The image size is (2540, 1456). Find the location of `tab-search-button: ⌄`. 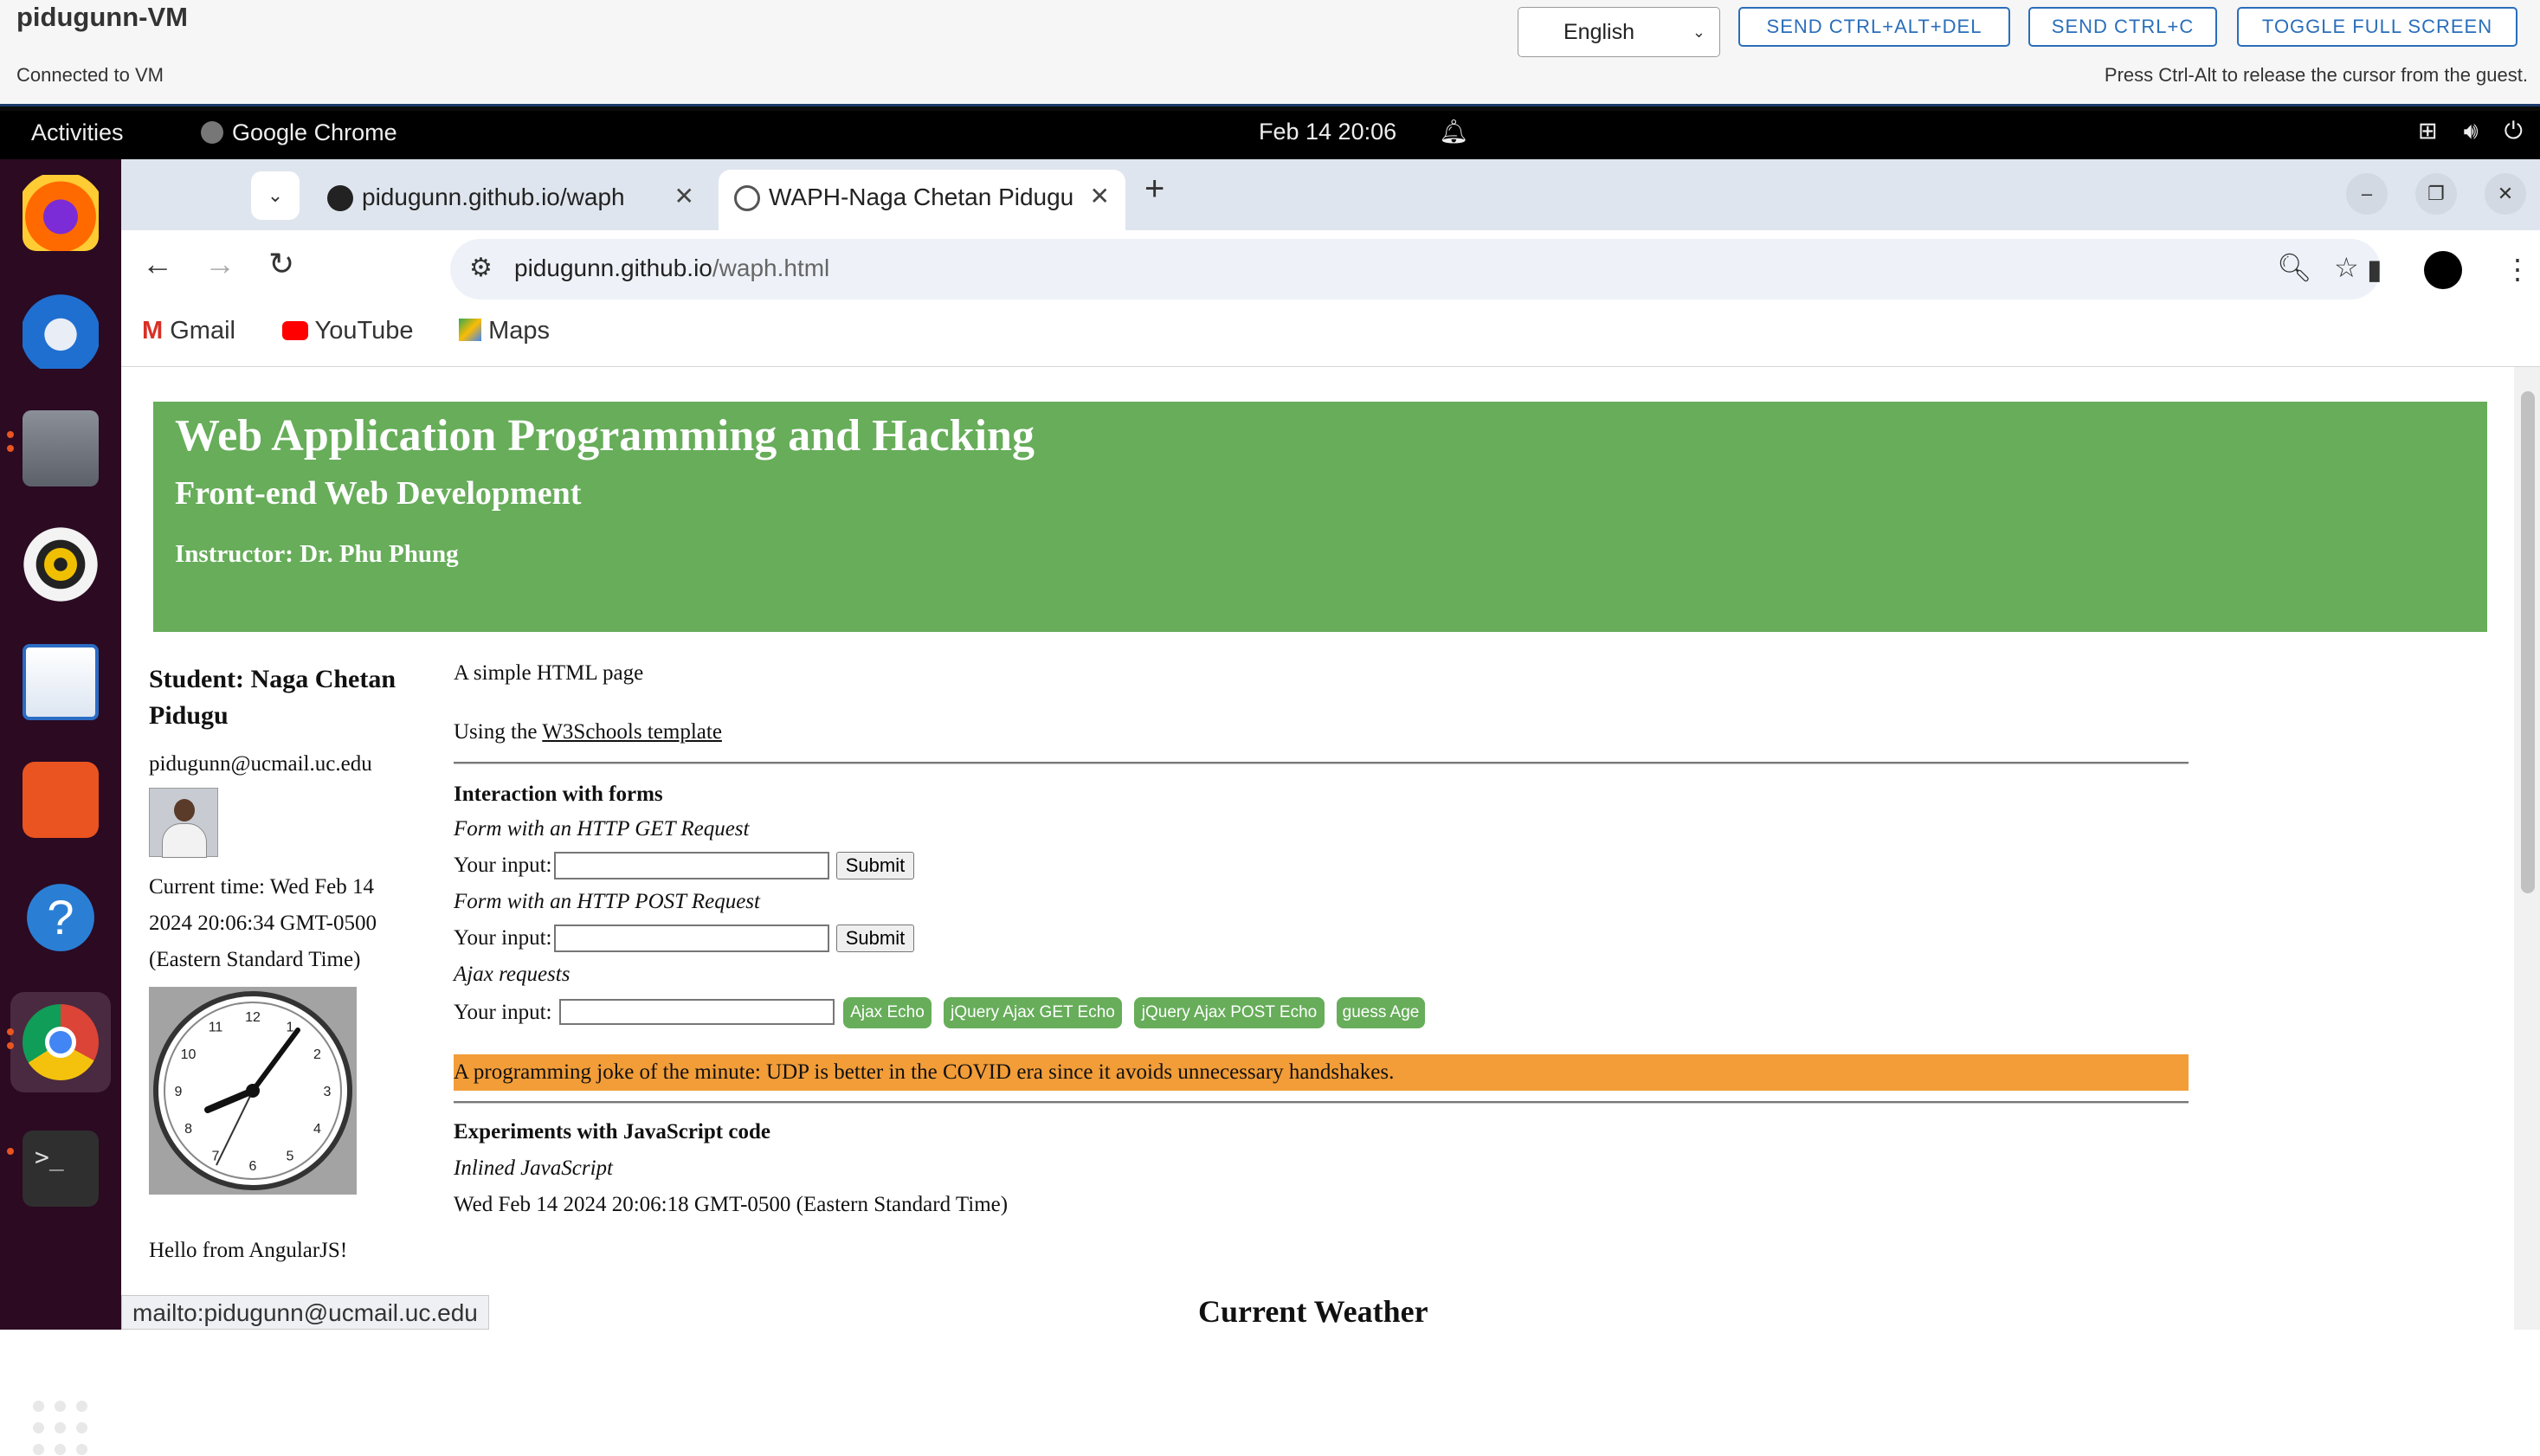

tab-search-button: ⌄ is located at coordinates (275, 195).